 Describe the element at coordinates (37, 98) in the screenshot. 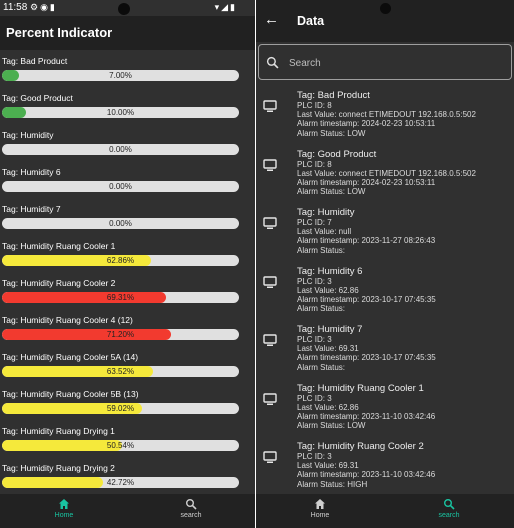

I see `percent-item-label: Tag: Good Product` at that location.